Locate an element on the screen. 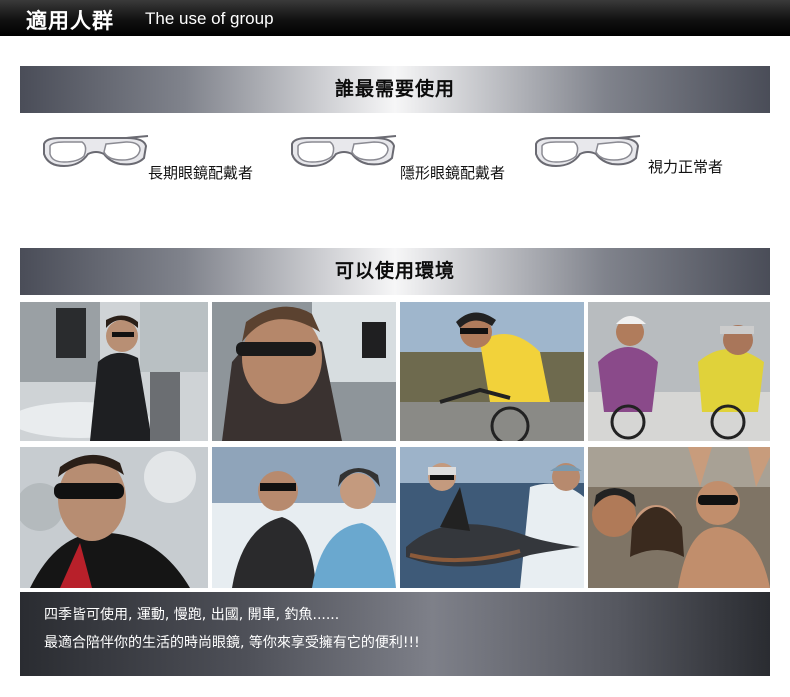 This screenshot has height=697, width=790. footer-line-2: 最適合陪伴你的生活的時尚眼鏡, 等你來享受擁有它的便利!!! is located at coordinates (232, 643).